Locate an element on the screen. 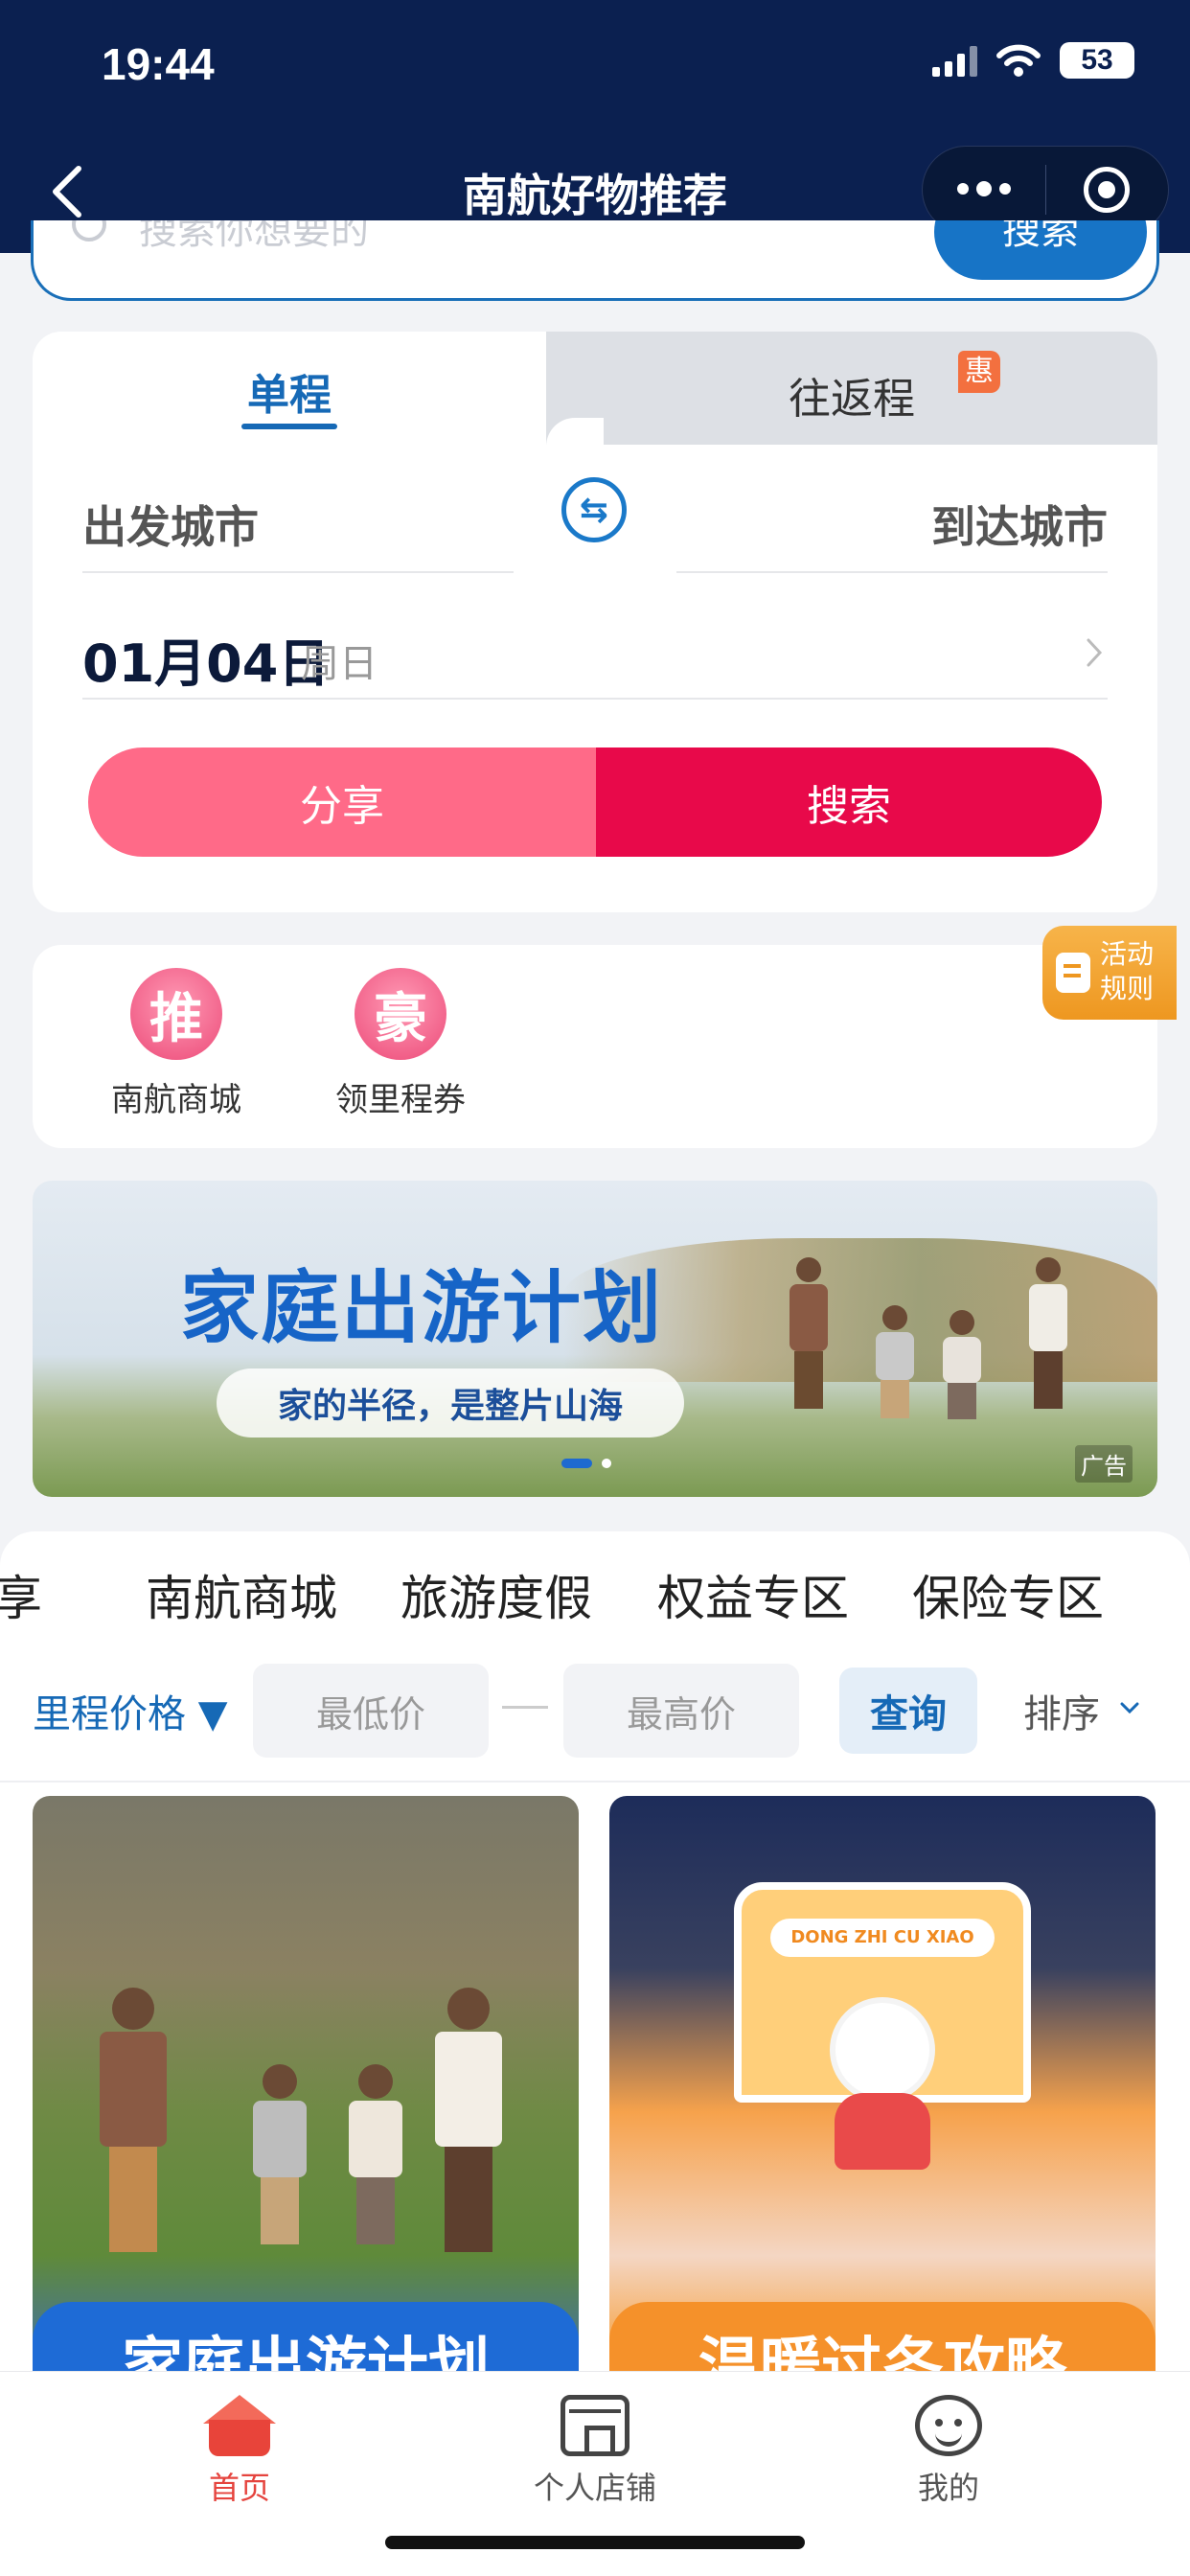 The image size is (1190, 2576). smiley-icon is located at coordinates (949, 2425).